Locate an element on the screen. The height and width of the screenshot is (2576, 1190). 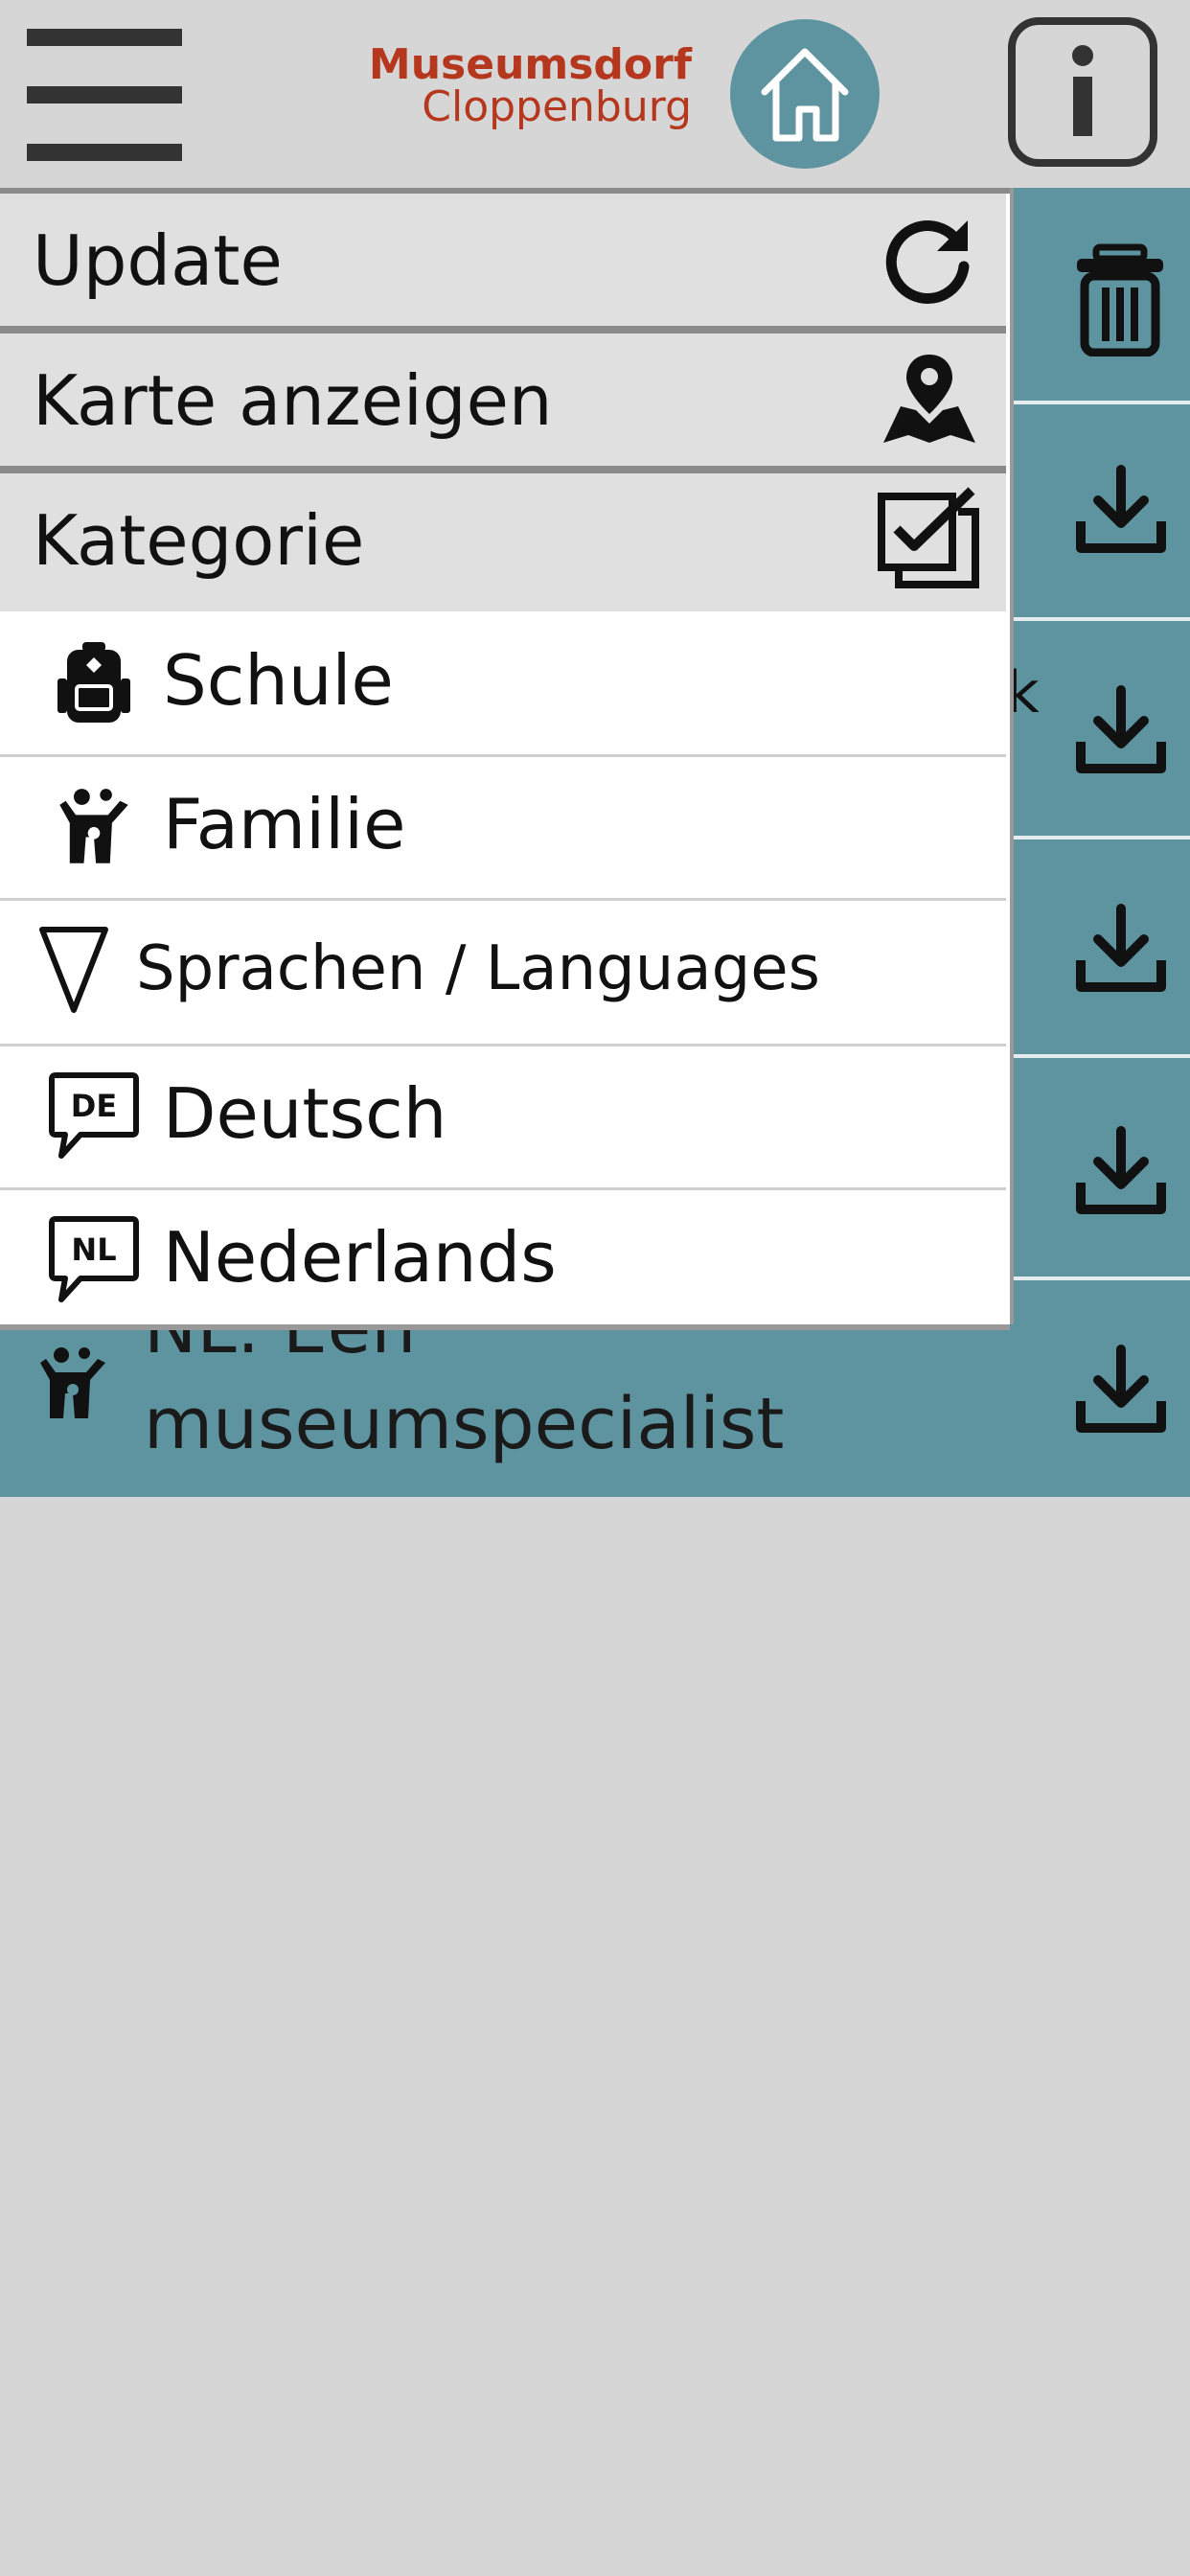
map-pin-icon is located at coordinates (929, 399).